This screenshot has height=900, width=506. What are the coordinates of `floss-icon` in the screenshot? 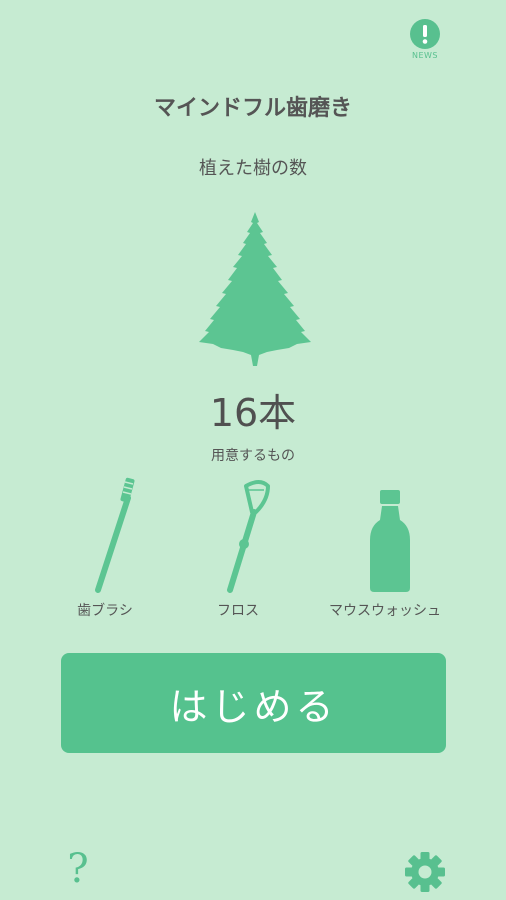 It's located at (248, 536).